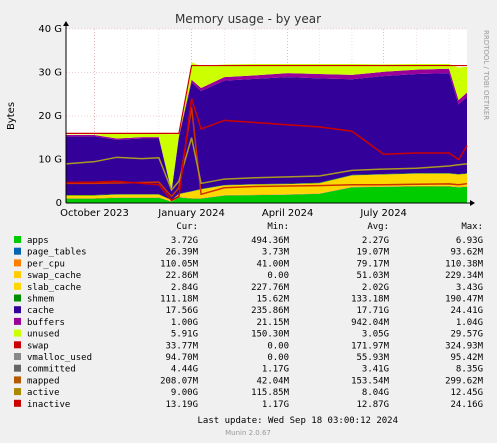 Image resolution: width=497 pixels, height=443 pixels. Describe the element at coordinates (278, 346) in the screenshot. I see `legend-min-swap: 0.00` at that location.